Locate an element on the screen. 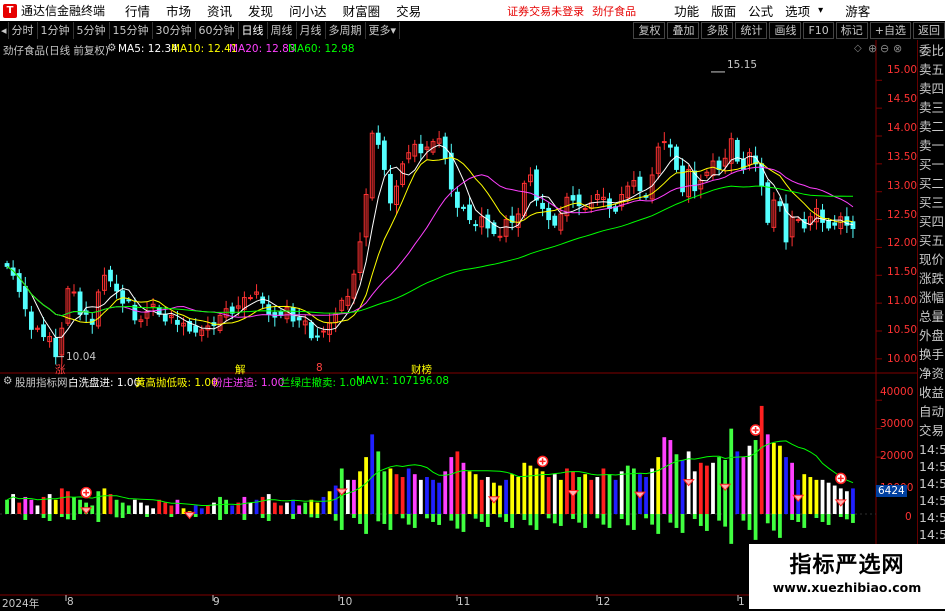 The height and width of the screenshot is (611, 945). adjust-button: 复权 is located at coordinates (649, 30).